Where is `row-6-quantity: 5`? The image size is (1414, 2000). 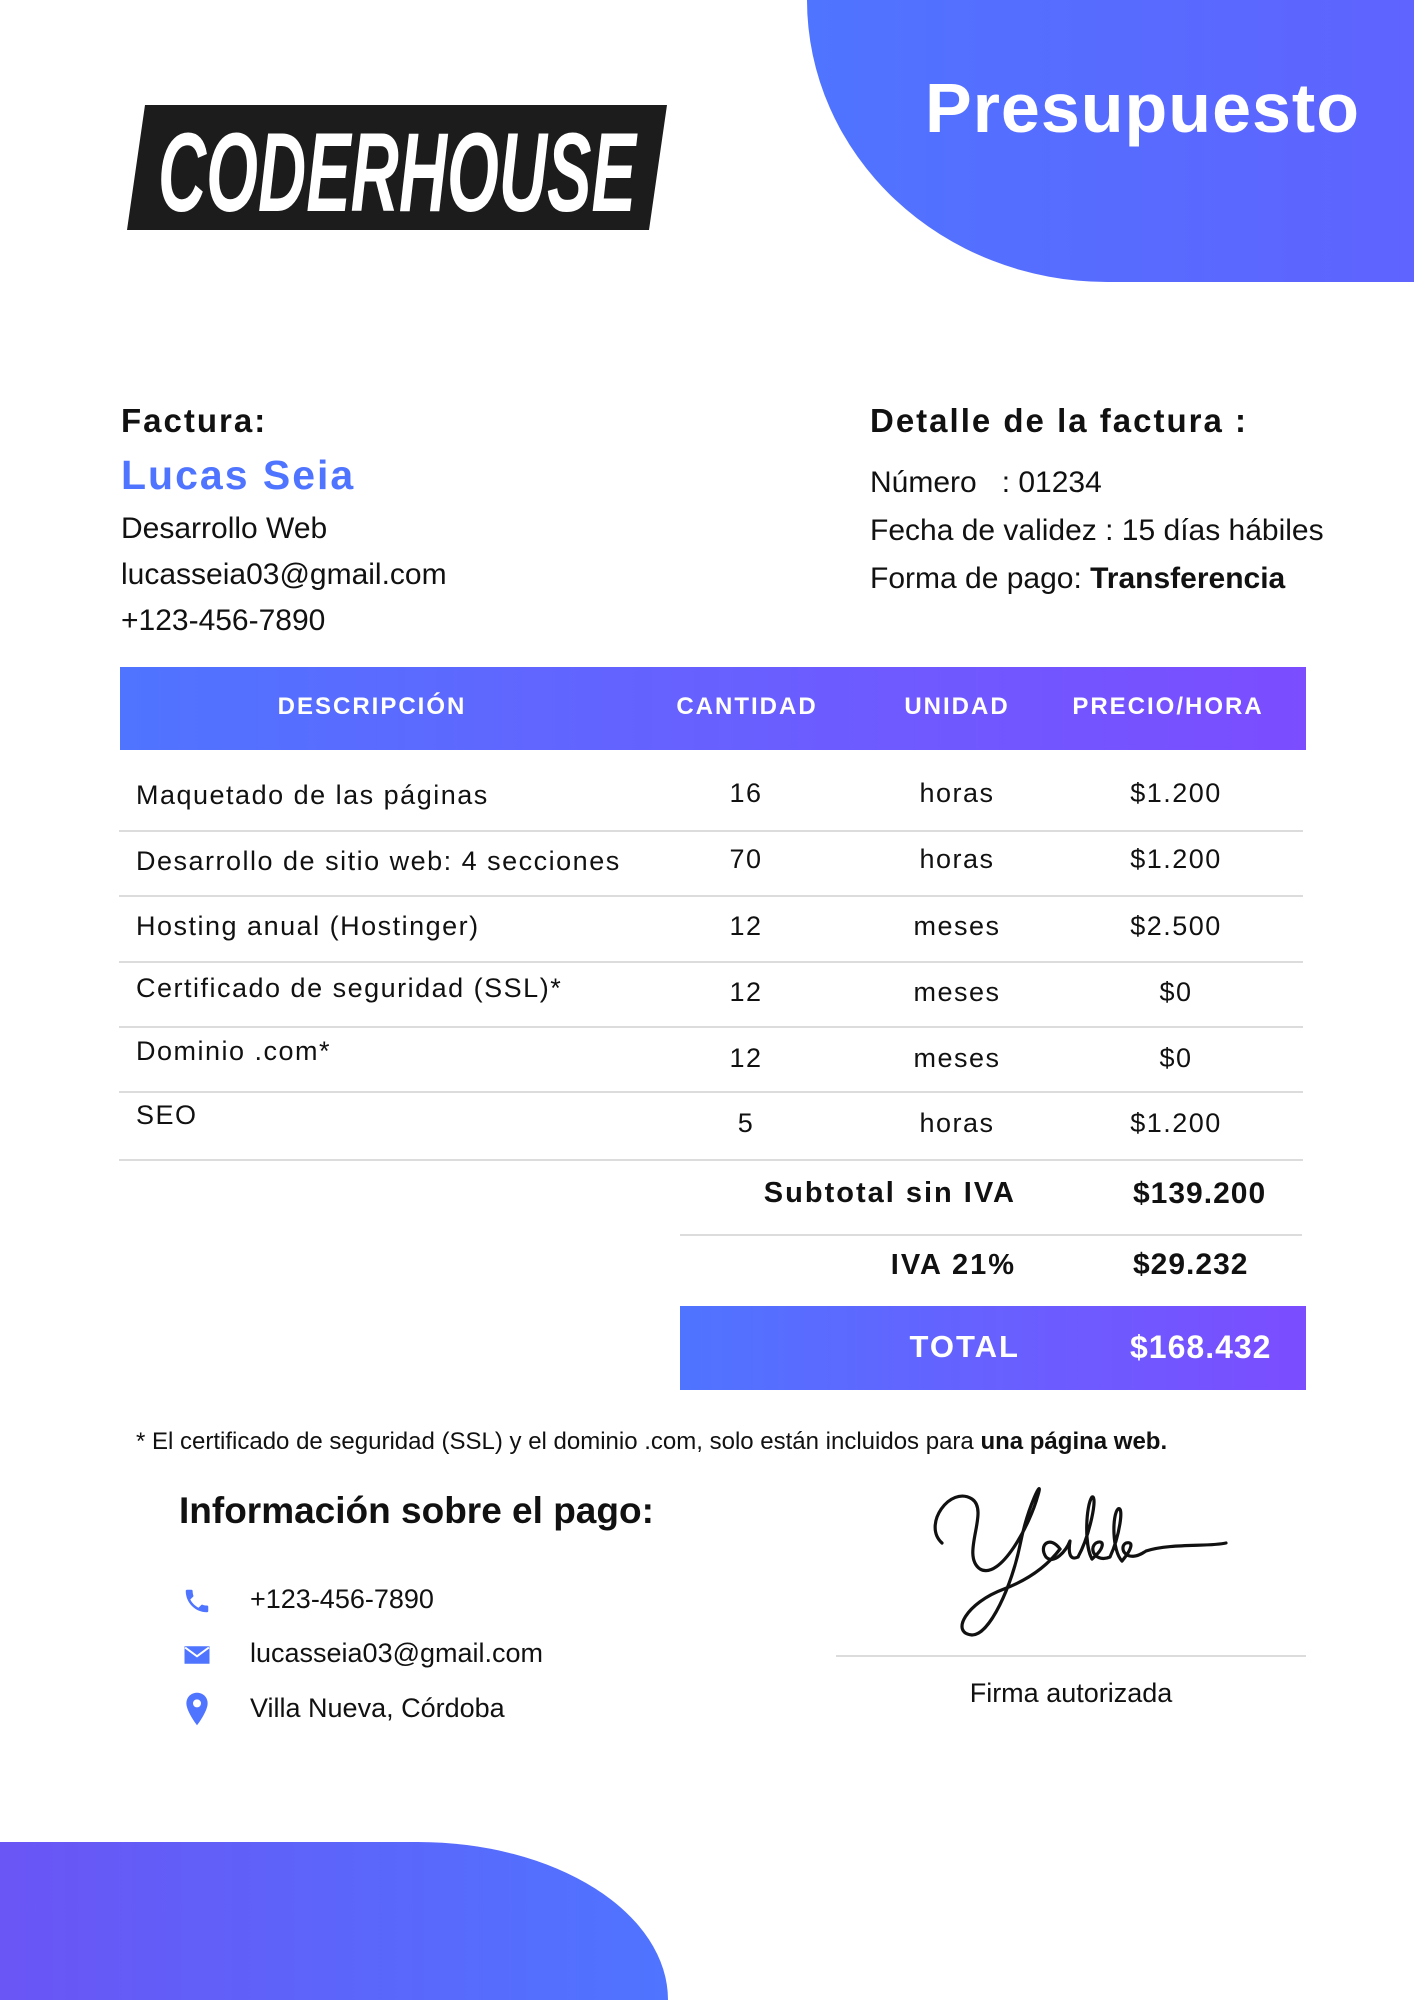
row-6-quantity: 5 is located at coordinates (746, 1123).